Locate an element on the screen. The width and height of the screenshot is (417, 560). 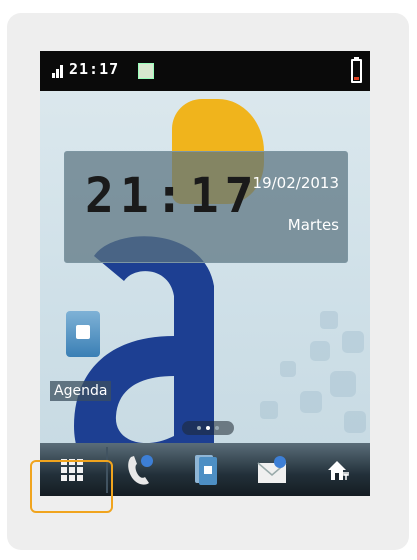
home-settings-button is located at coordinates (338, 469).